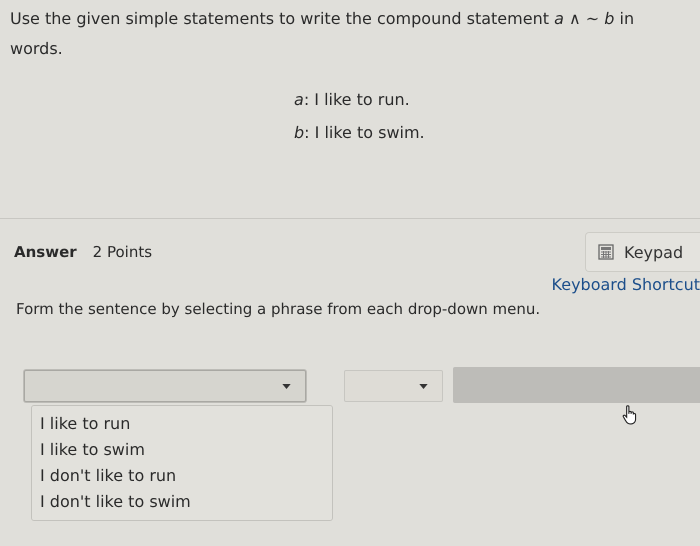 The image size is (700, 546). I want to click on points-label: 2 Points, so click(122, 252).